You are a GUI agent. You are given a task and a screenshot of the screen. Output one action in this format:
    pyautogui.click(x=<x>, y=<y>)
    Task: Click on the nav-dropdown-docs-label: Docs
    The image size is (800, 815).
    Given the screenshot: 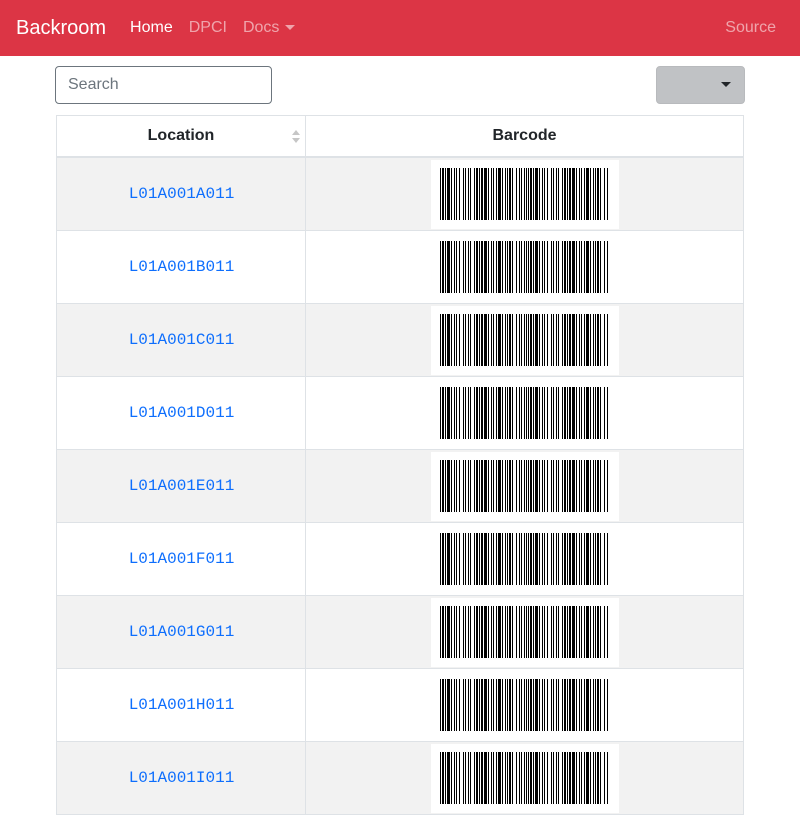 What is the action you would take?
    pyautogui.click(x=261, y=27)
    